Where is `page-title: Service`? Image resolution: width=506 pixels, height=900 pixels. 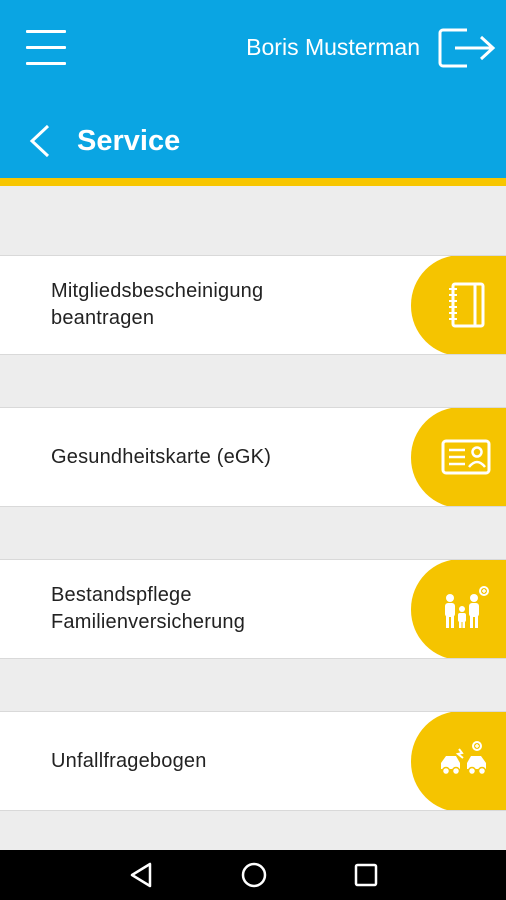 page-title: Service is located at coordinates (129, 141).